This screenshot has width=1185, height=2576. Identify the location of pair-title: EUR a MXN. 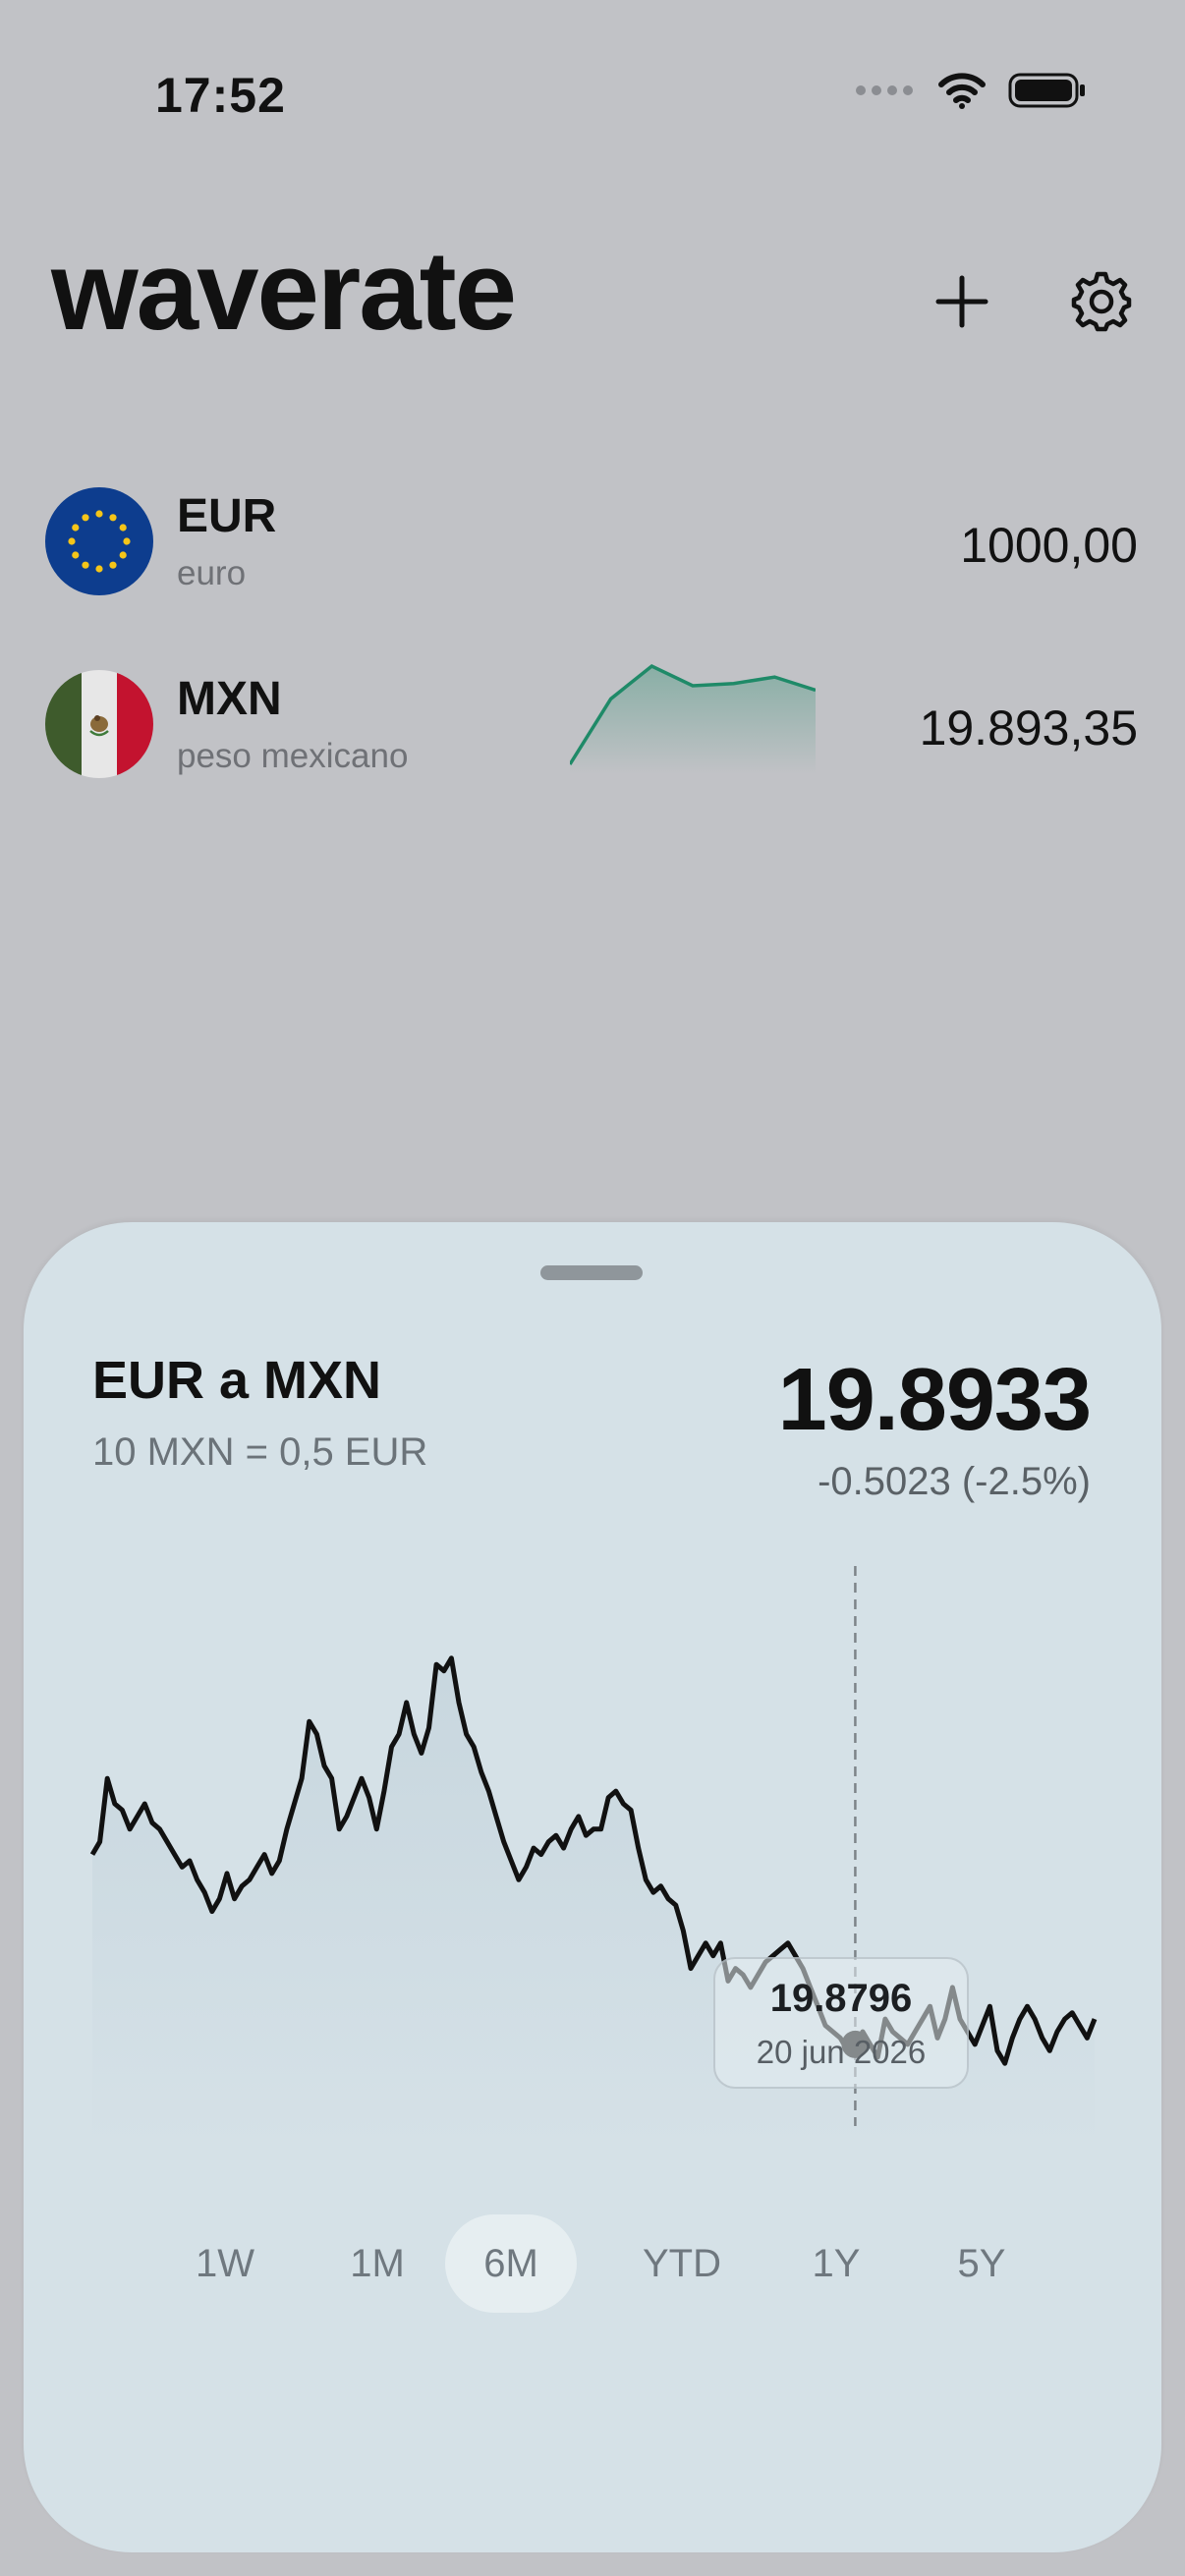
(237, 1380).